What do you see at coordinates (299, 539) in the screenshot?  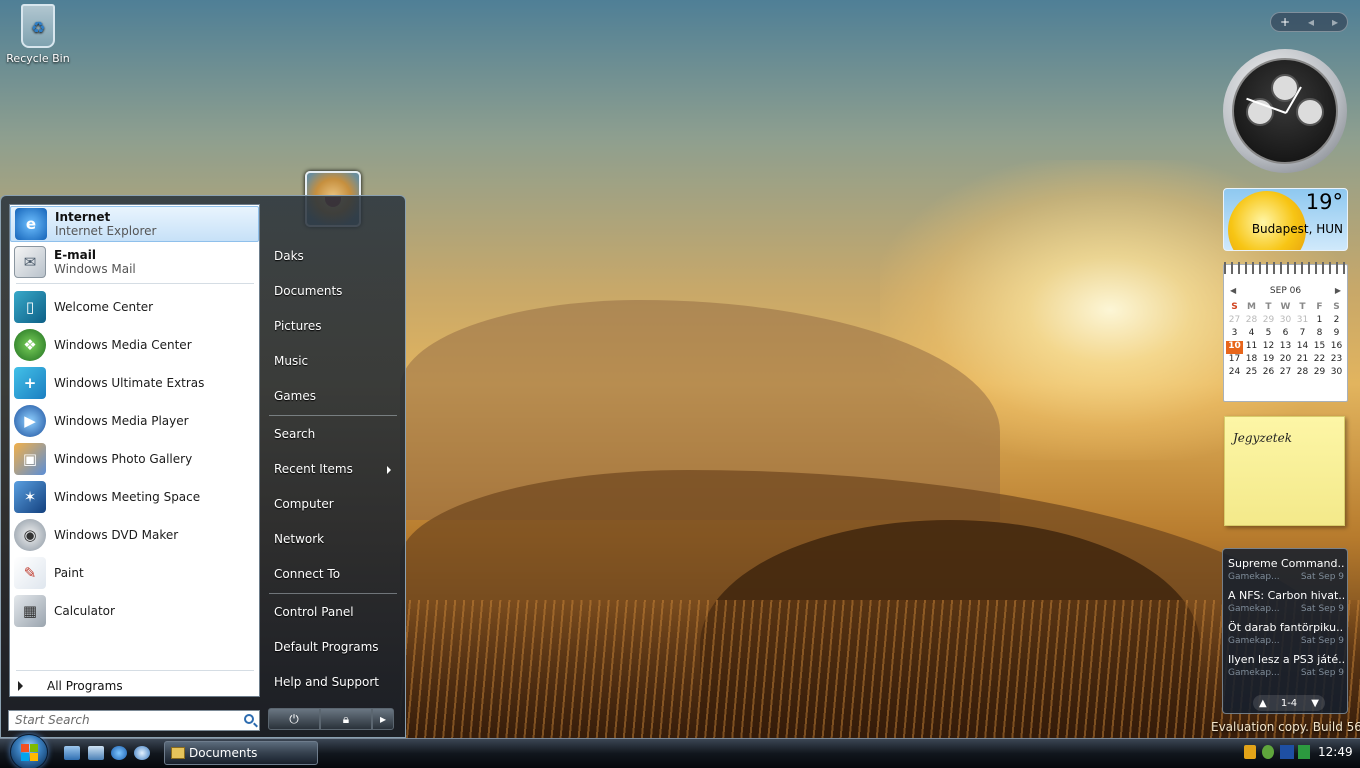 I see `right-item-network: Network` at bounding box center [299, 539].